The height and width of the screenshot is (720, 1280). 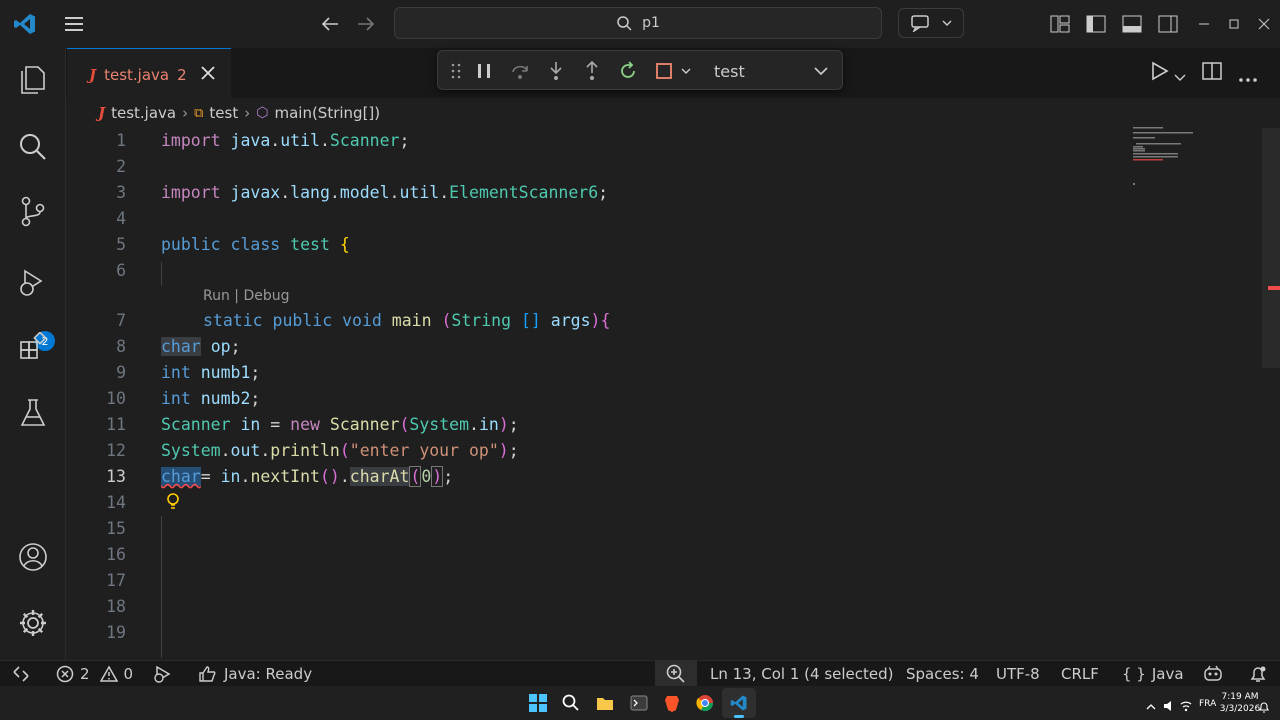 What do you see at coordinates (173, 503) in the screenshot?
I see `lightbulb-quick-fix-icon` at bounding box center [173, 503].